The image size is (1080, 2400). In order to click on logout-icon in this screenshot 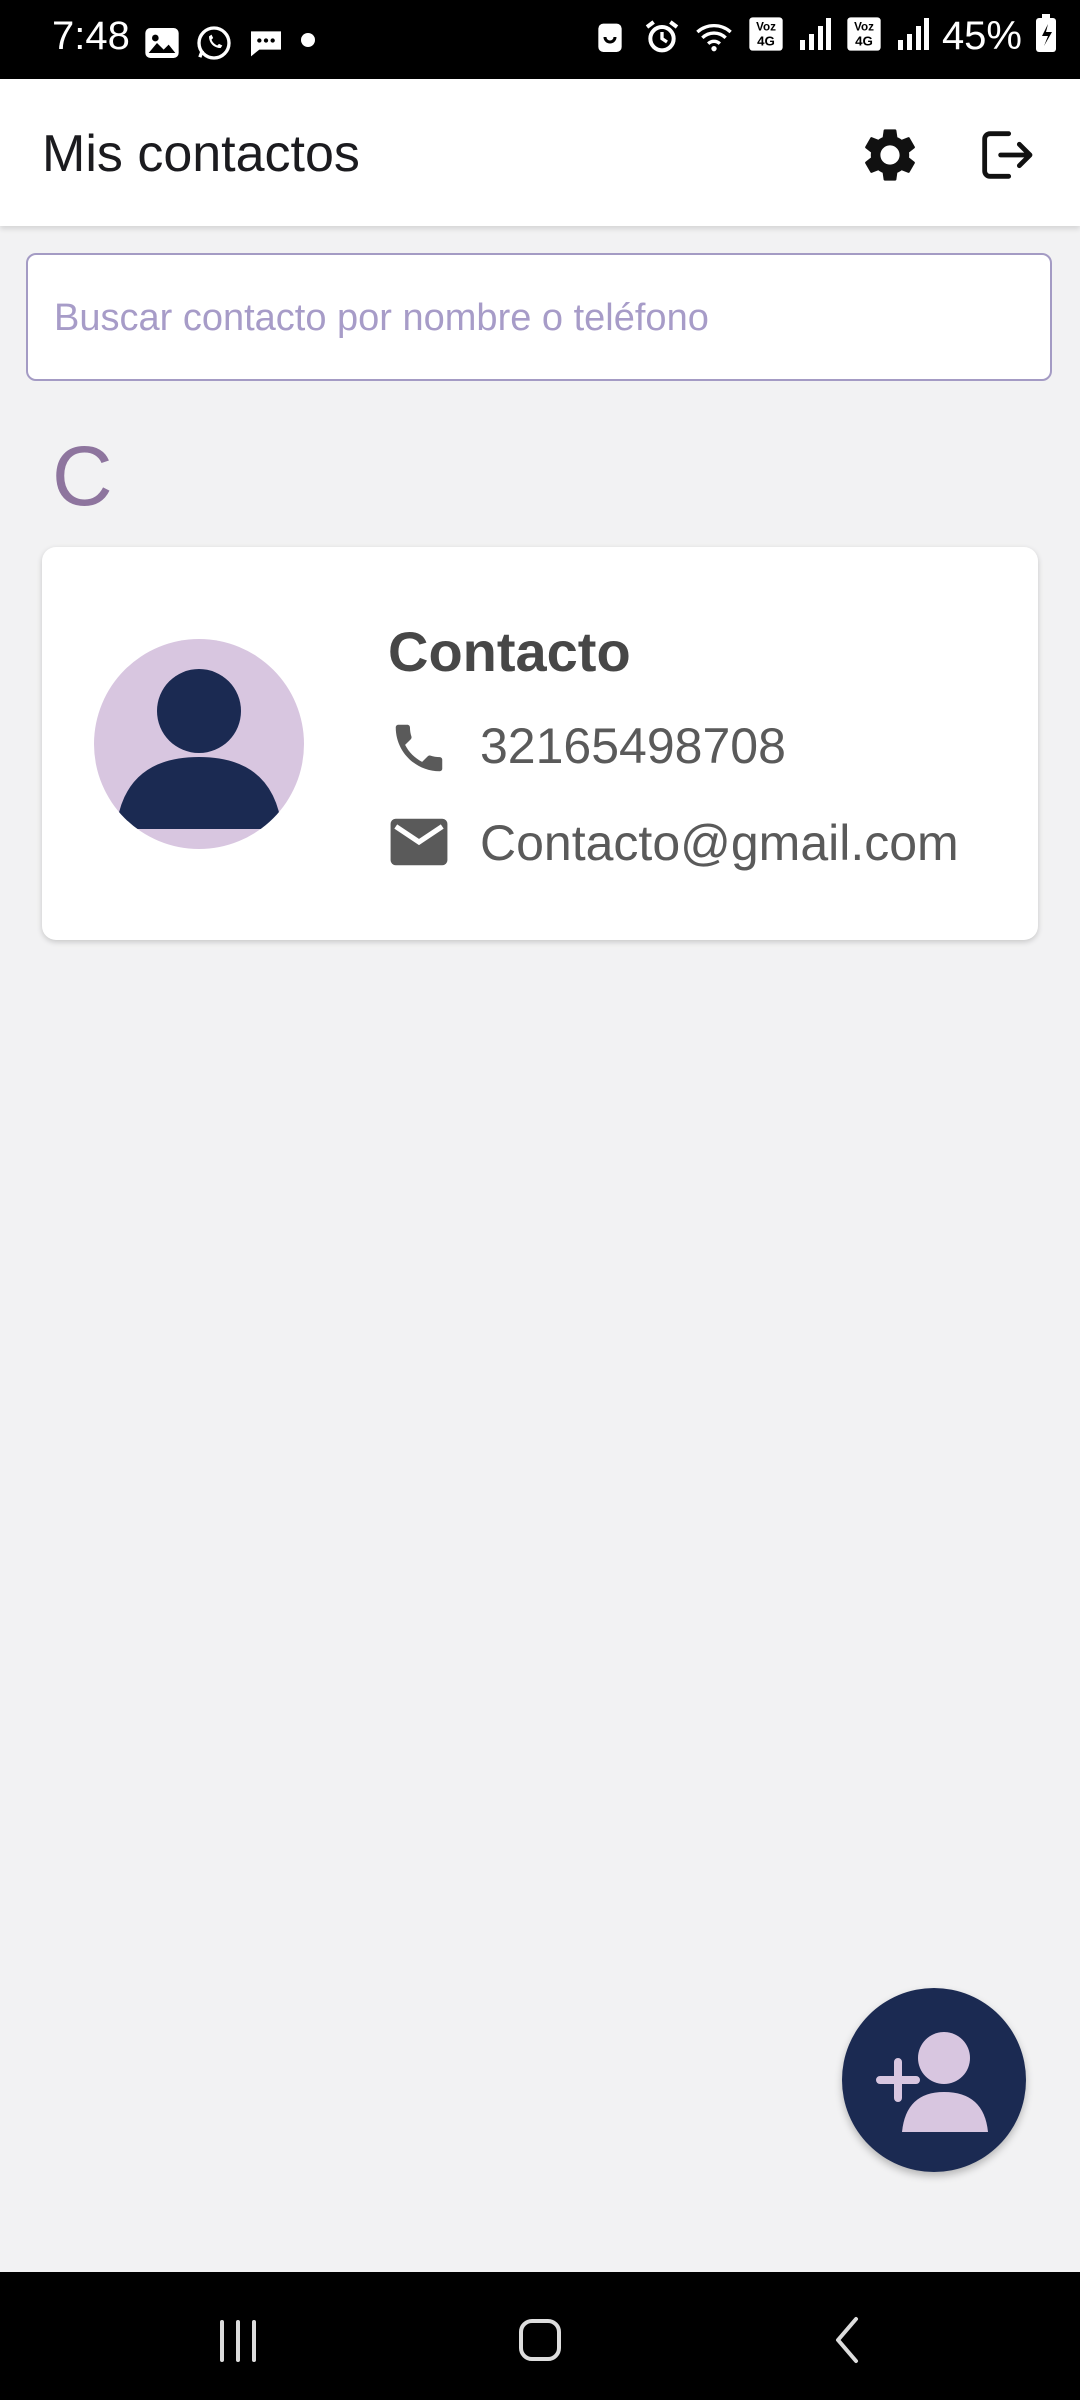, I will do `click(1007, 155)`.